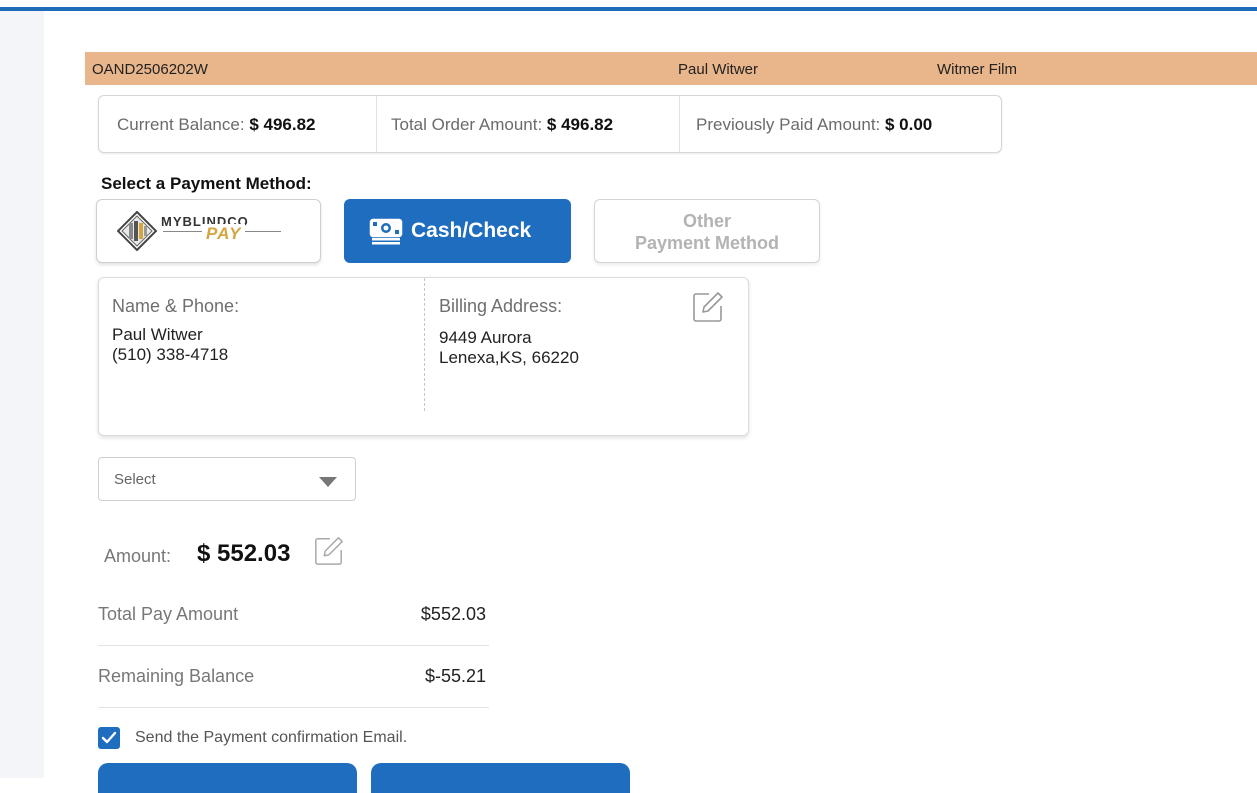  Describe the element at coordinates (150, 69) in the screenshot. I see `order-id: OAND2506202W` at that location.